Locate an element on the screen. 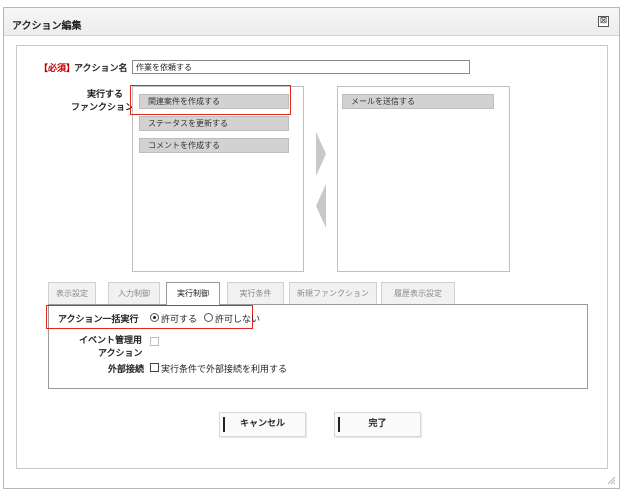 Image resolution: width=623 pixels, height=495 pixels. function-item-update-status: ステータスを更新する is located at coordinates (214, 123).